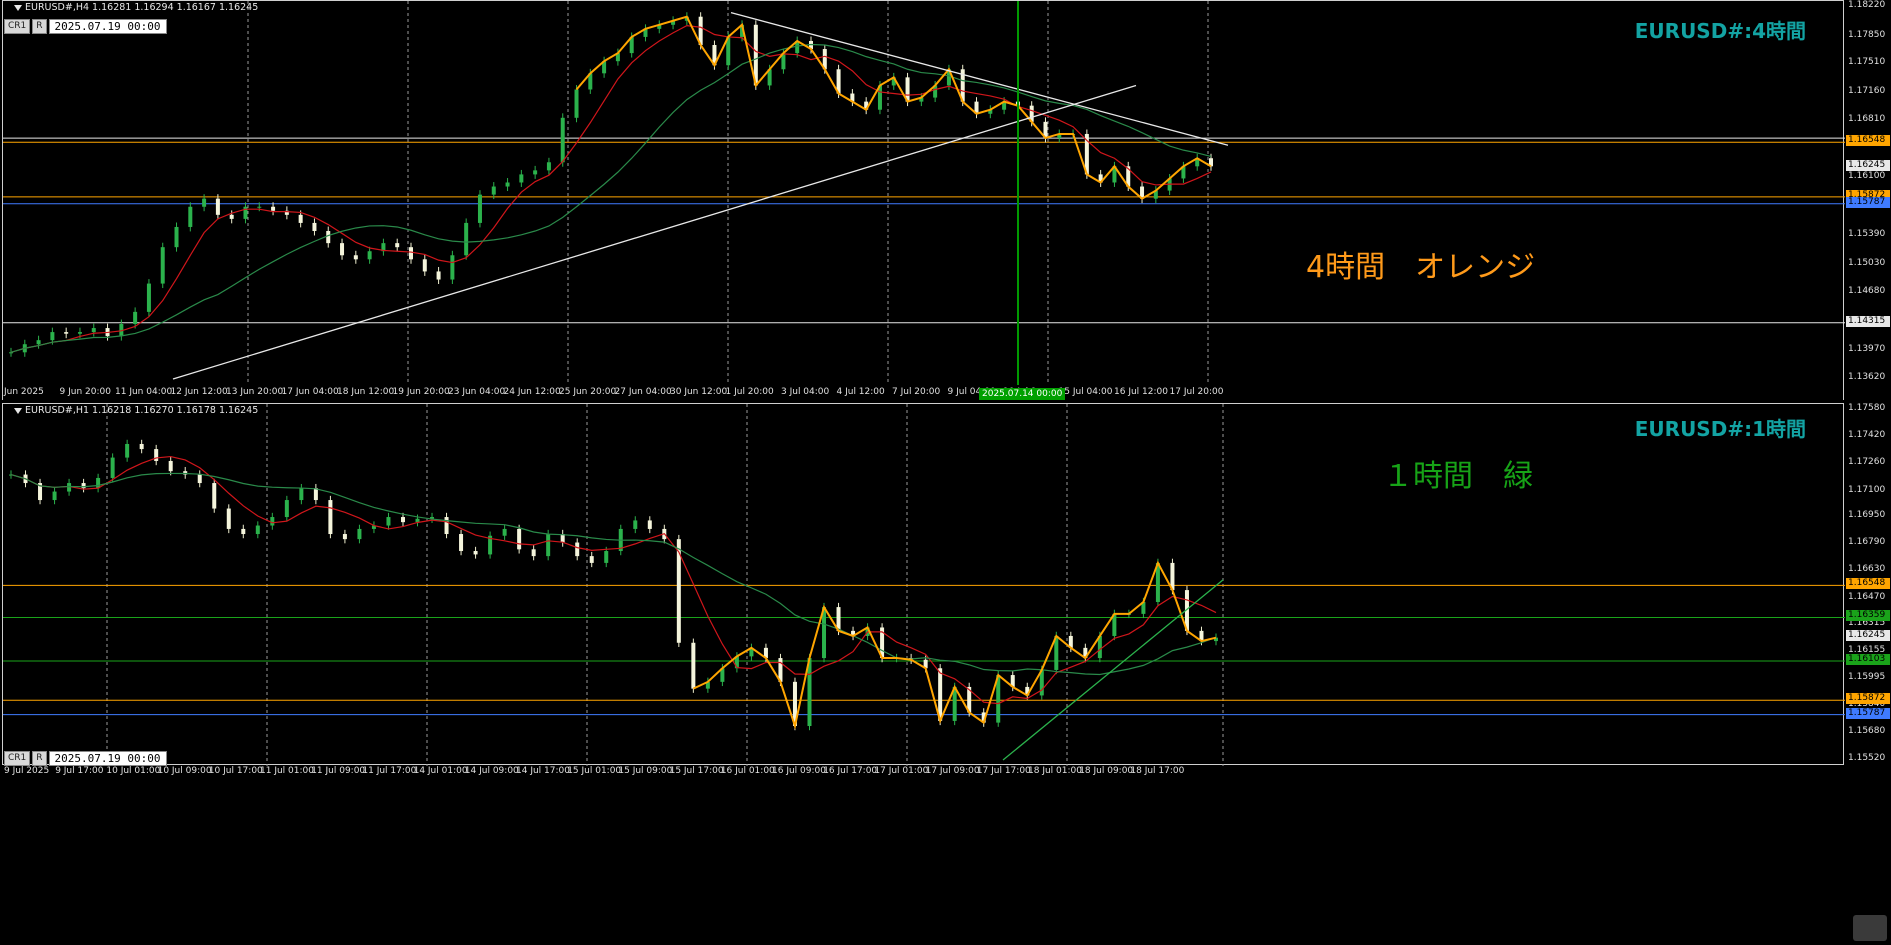 Image resolution: width=1891 pixels, height=945 pixels. I want to click on time-axis-label: 18 Jul 17:00, so click(1157, 771).